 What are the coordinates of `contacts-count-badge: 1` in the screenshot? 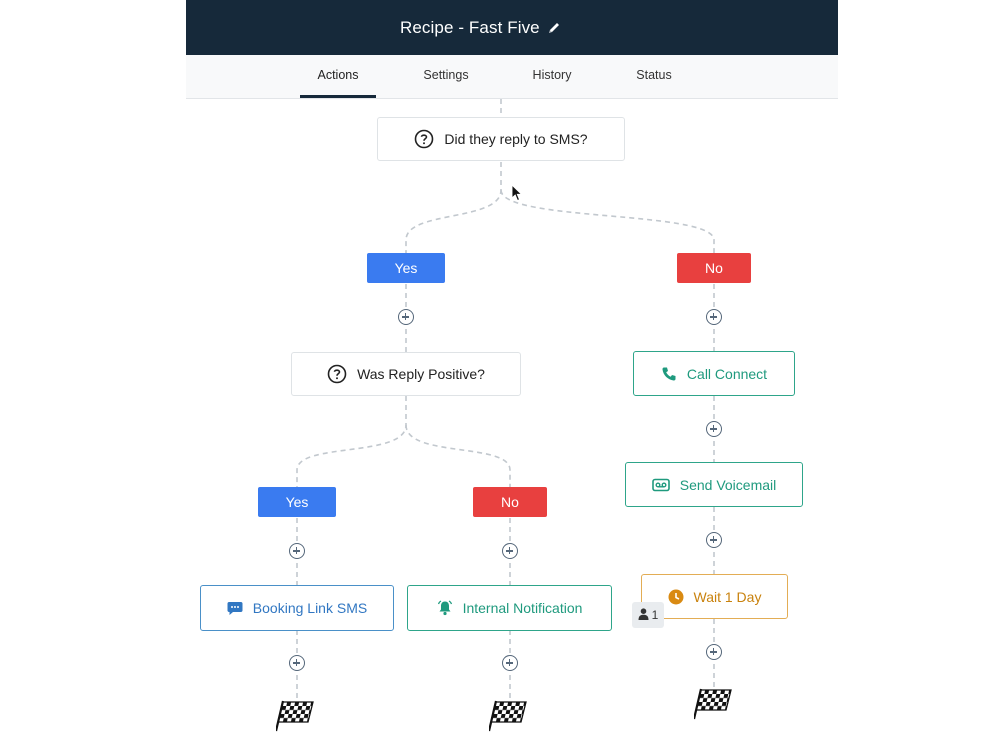 It's located at (648, 615).